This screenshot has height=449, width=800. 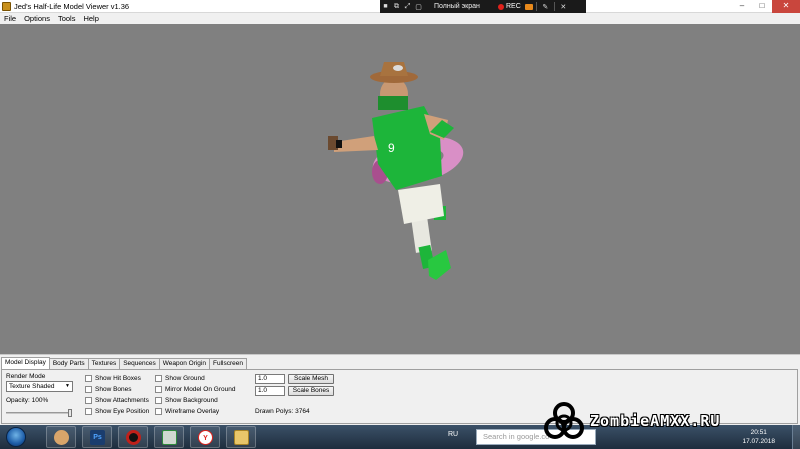 I want to click on tab-body-parts: Body Parts, so click(x=68, y=363).